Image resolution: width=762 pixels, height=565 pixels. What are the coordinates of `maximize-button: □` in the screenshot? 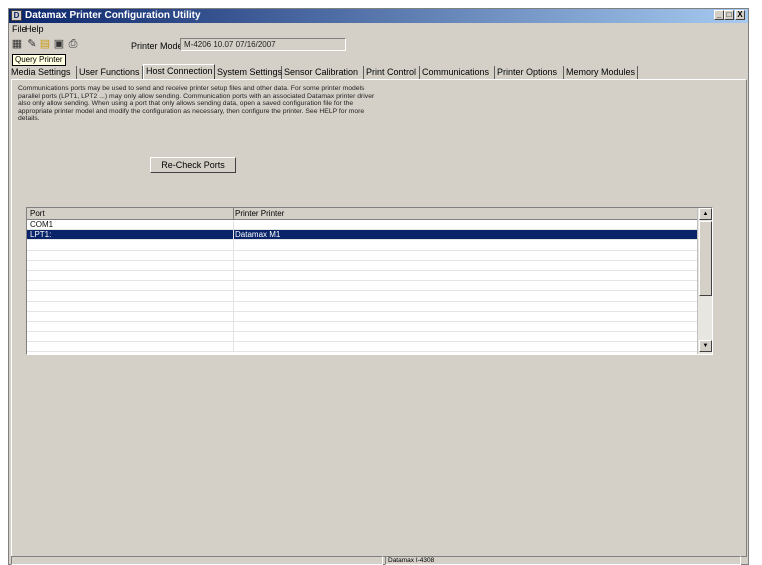 It's located at (729, 15).